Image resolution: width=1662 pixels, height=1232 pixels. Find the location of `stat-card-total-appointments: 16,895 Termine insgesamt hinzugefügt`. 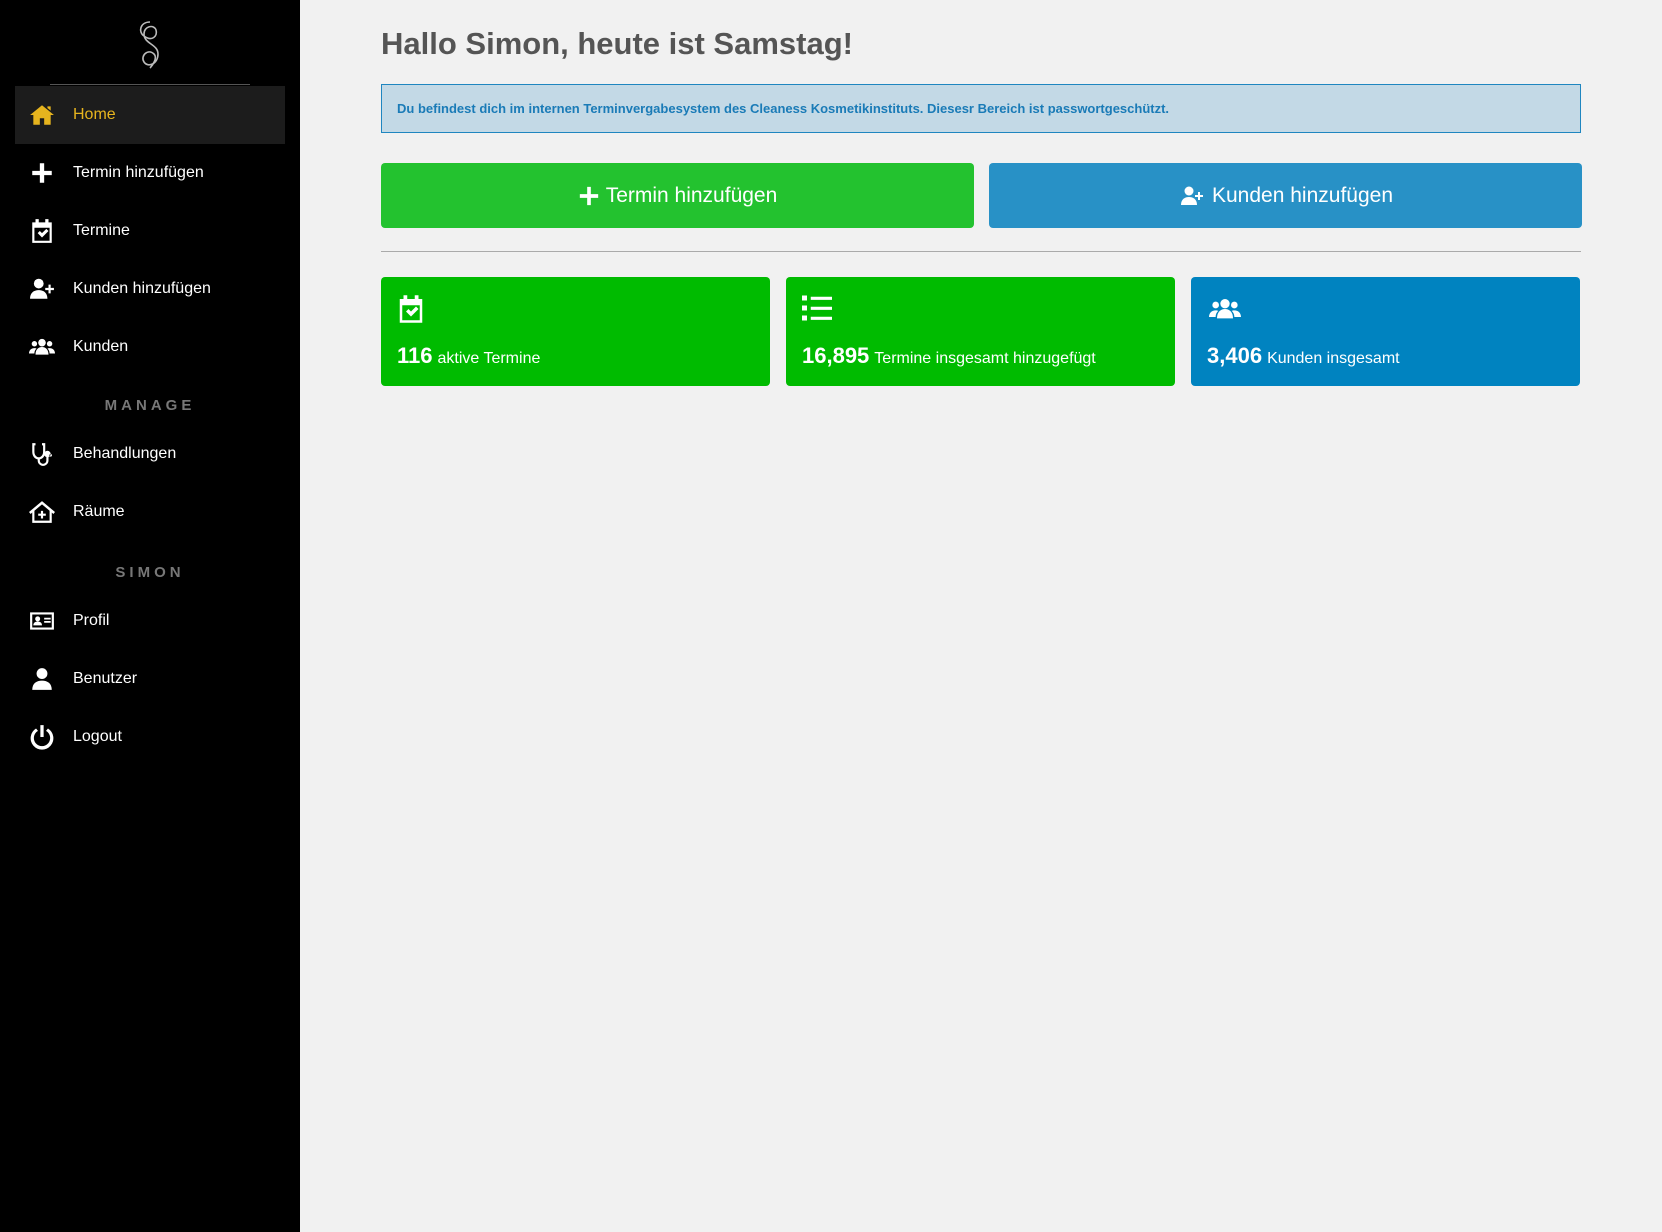

stat-card-total-appointments: 16,895 Termine insgesamt hinzugefügt is located at coordinates (980, 331).